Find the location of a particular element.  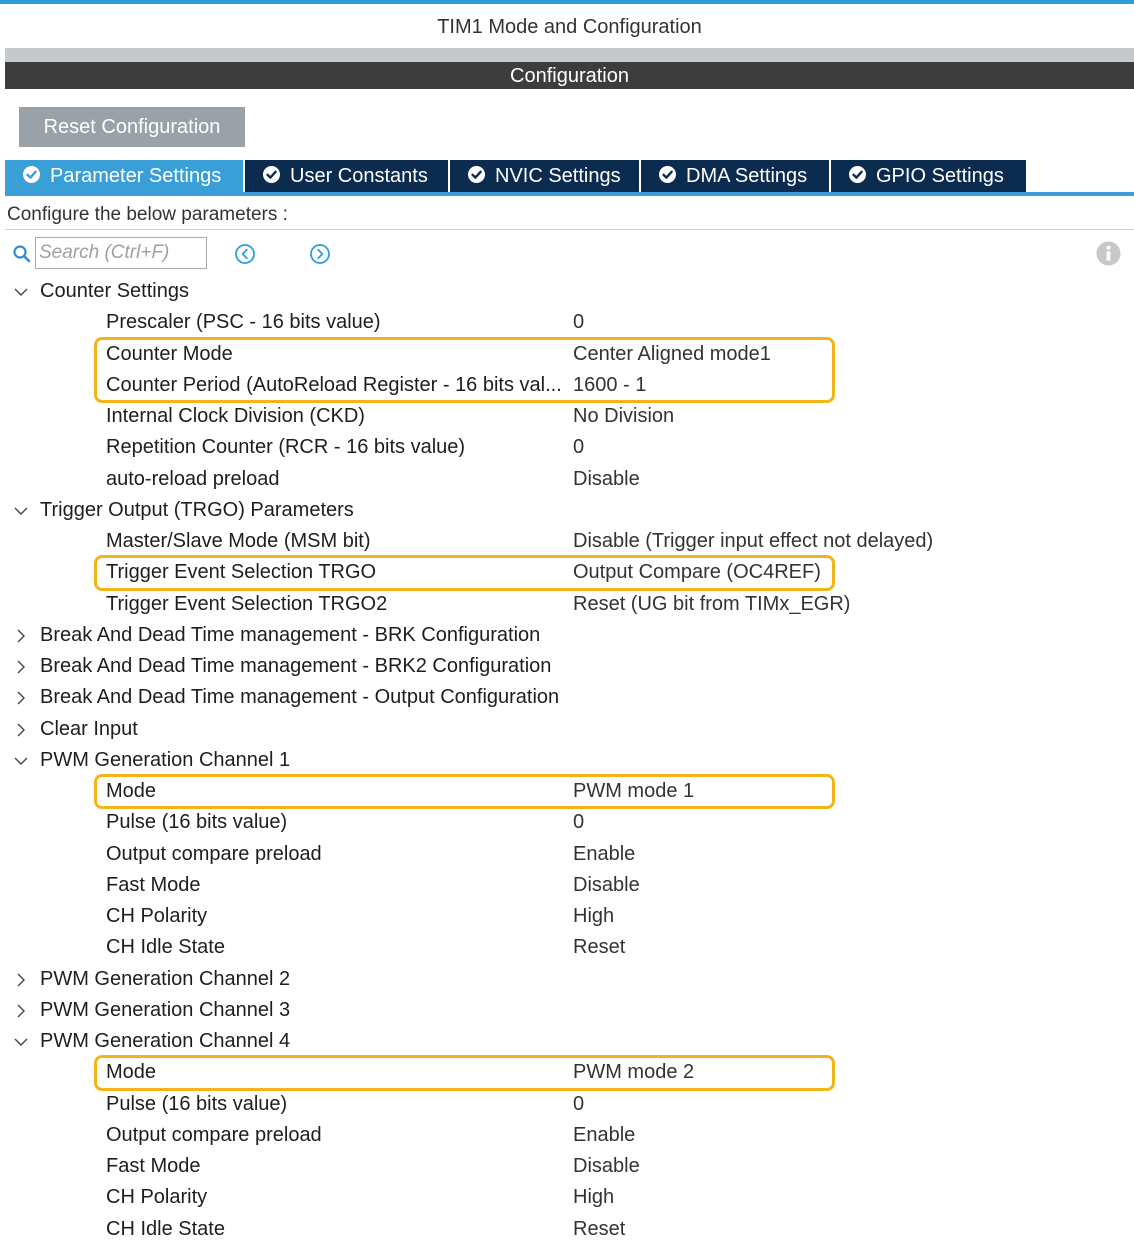

search-input is located at coordinates (121, 253).